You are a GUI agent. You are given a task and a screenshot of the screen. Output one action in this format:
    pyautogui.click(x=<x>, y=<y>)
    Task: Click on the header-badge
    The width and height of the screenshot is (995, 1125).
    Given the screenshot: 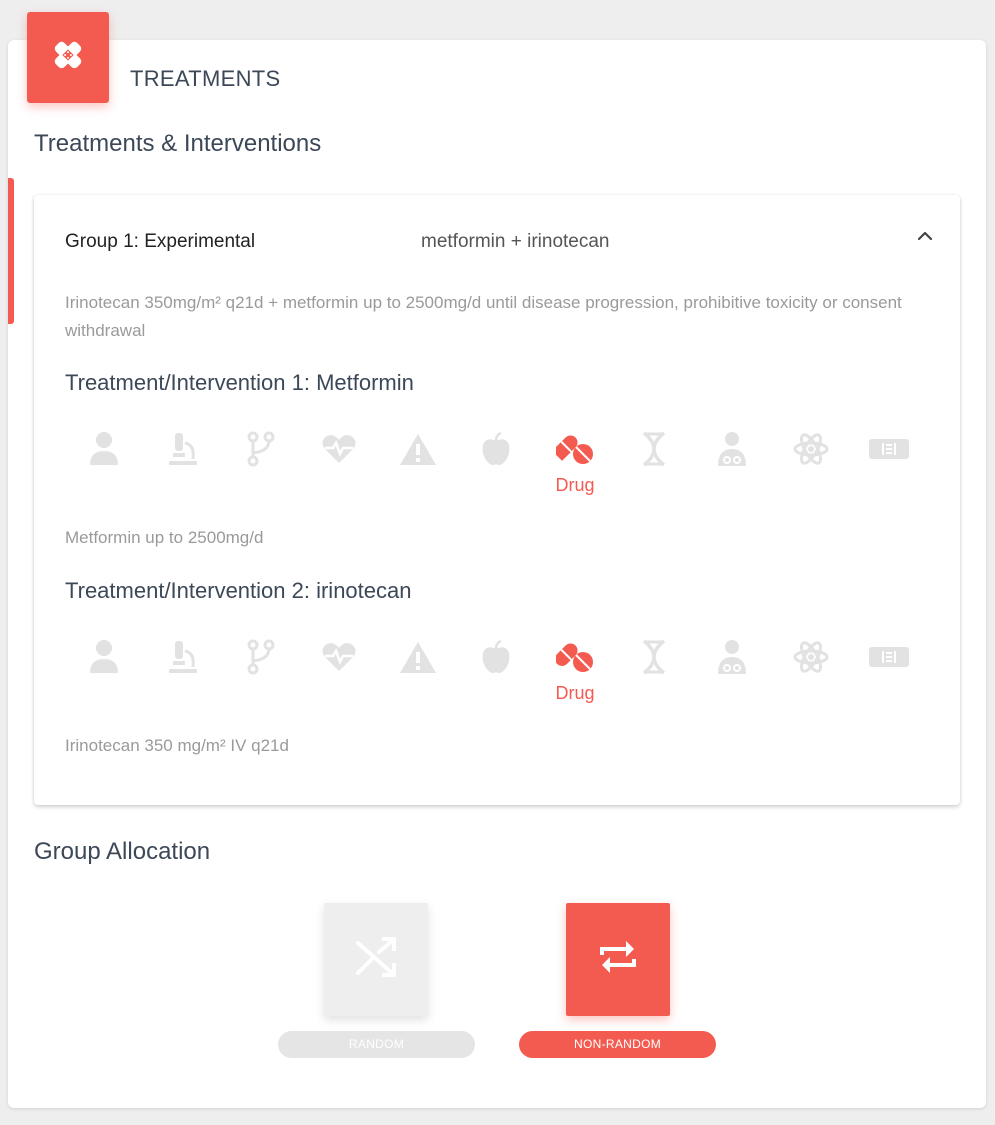 What is the action you would take?
    pyautogui.click(x=68, y=57)
    